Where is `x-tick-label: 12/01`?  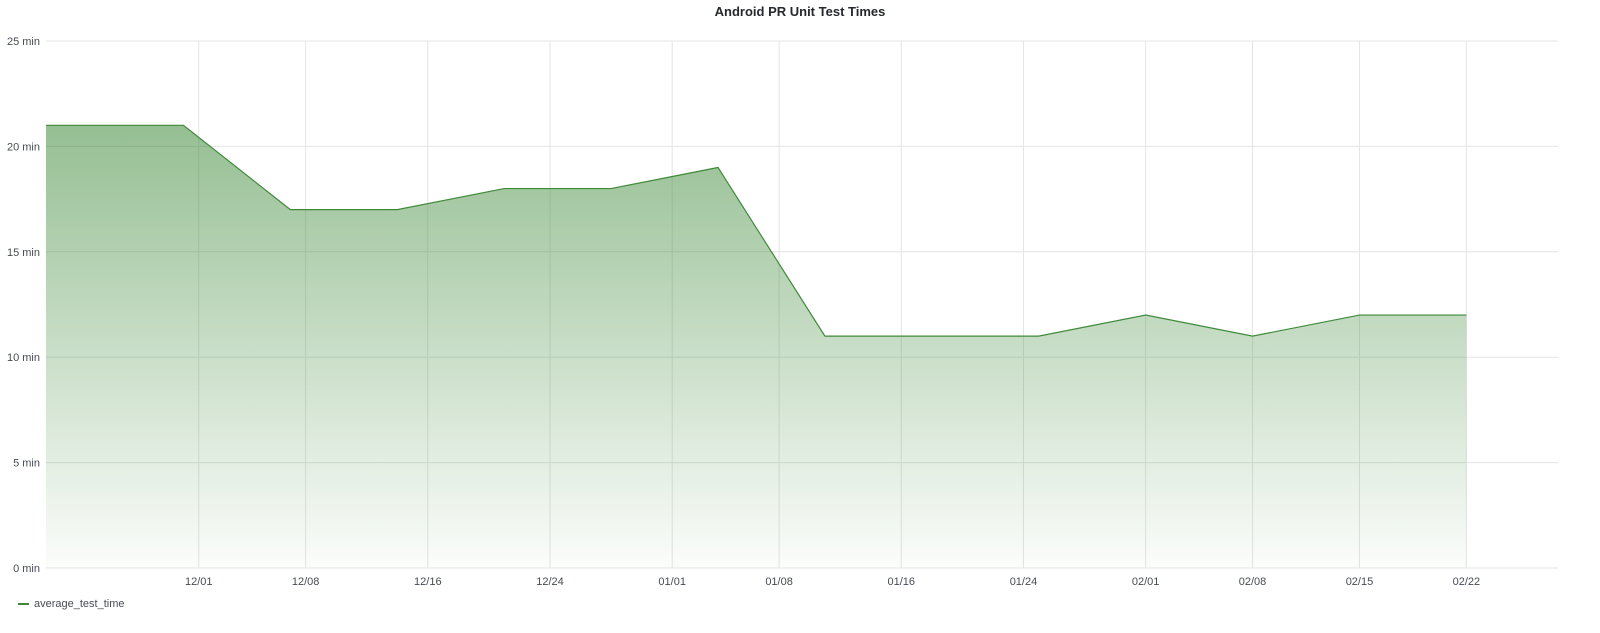 x-tick-label: 12/01 is located at coordinates (199, 582).